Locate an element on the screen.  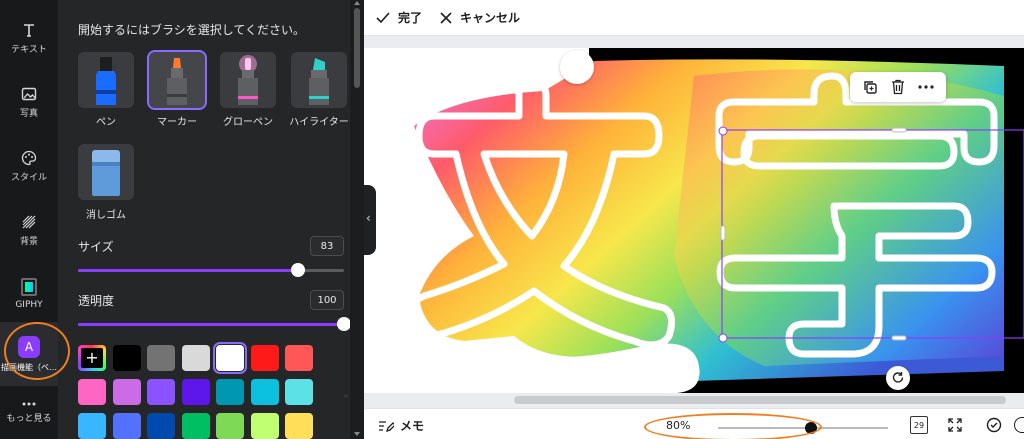
help-button-edge is located at coordinates (1019, 425).